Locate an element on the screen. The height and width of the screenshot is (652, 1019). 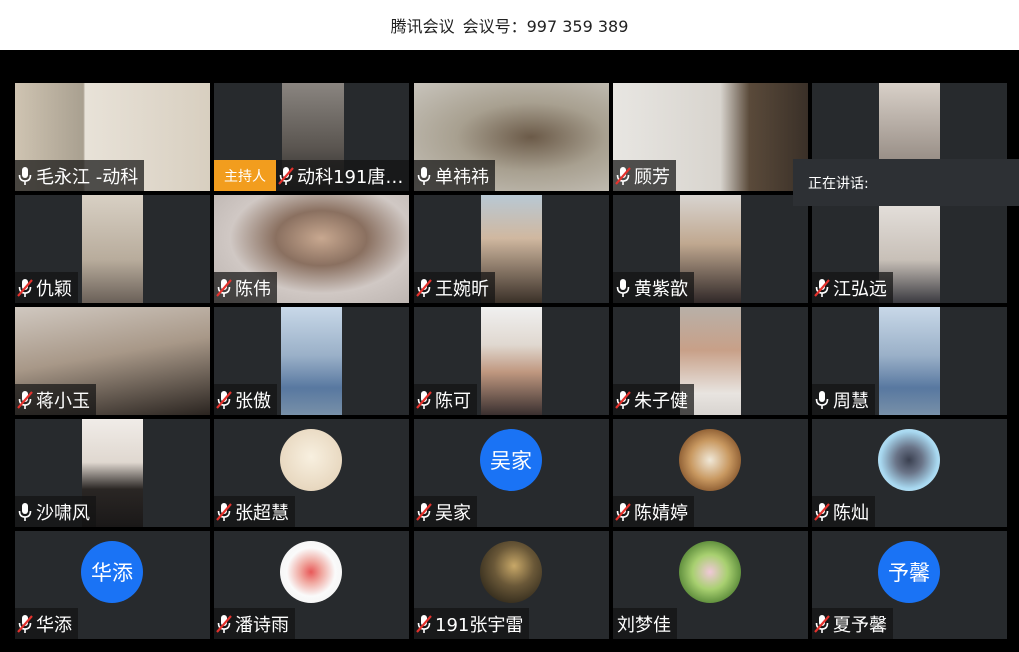
participant-tile: 陈灿 is located at coordinates (909, 473).